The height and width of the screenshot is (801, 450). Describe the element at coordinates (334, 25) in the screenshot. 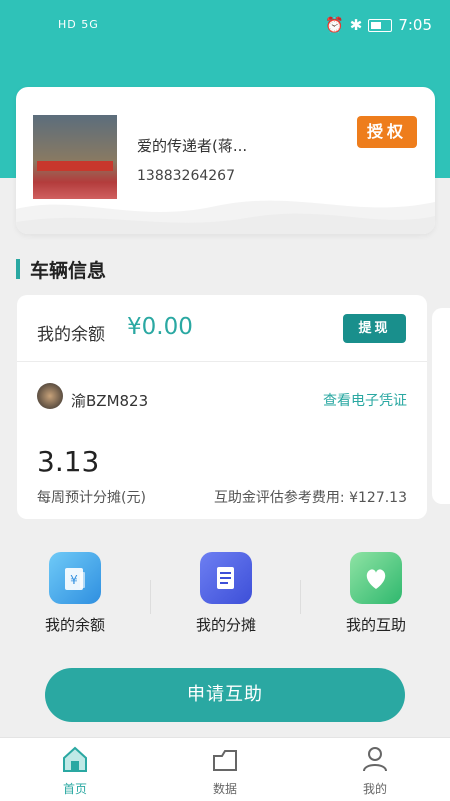

I see `alarm-icon: ⏰` at that location.